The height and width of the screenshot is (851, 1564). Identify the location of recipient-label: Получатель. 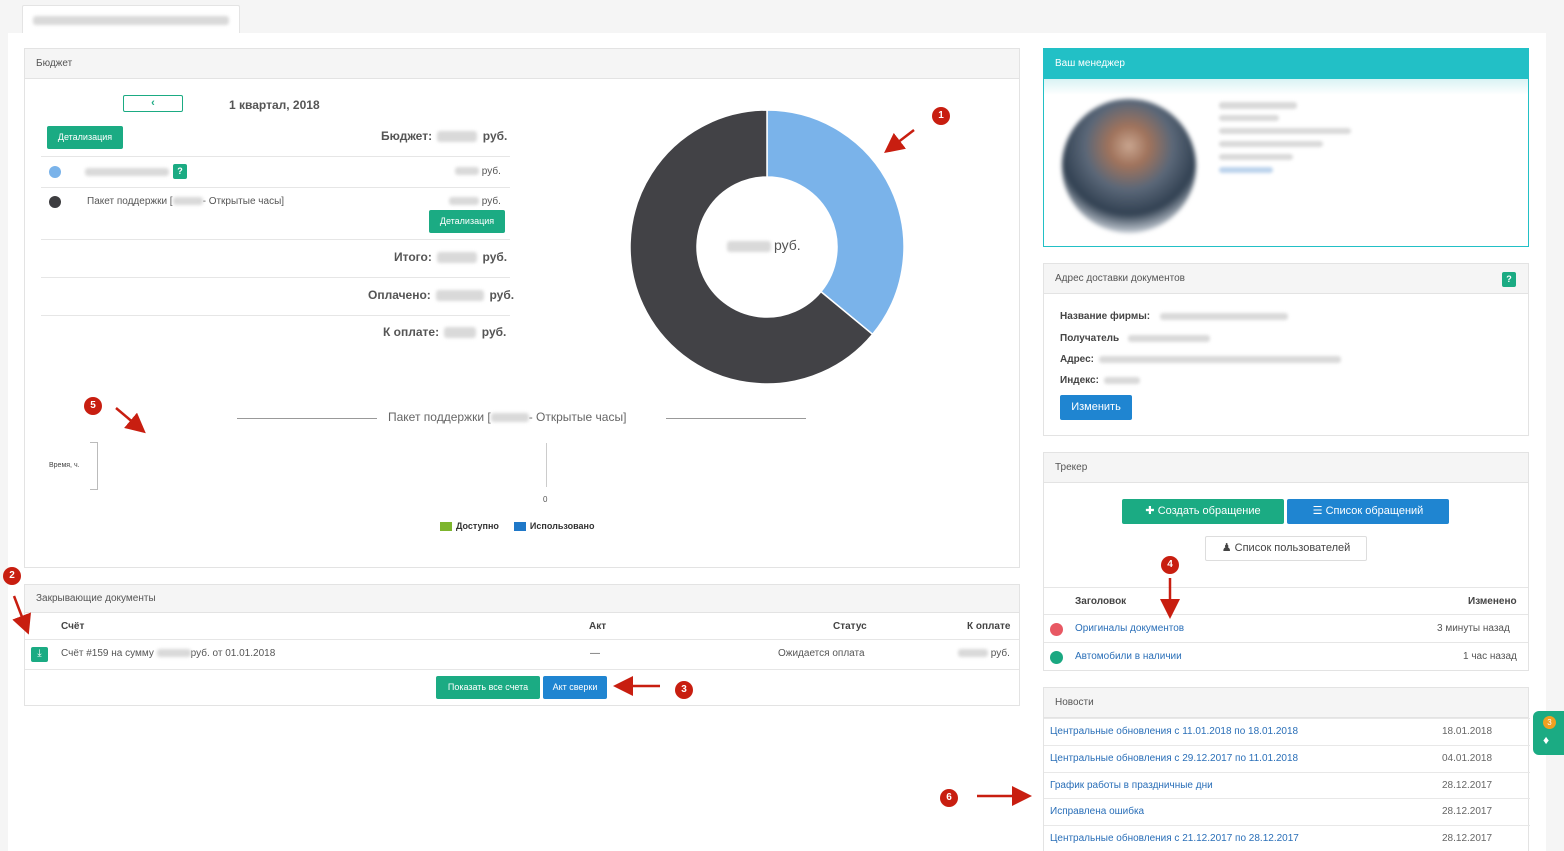
(1090, 338).